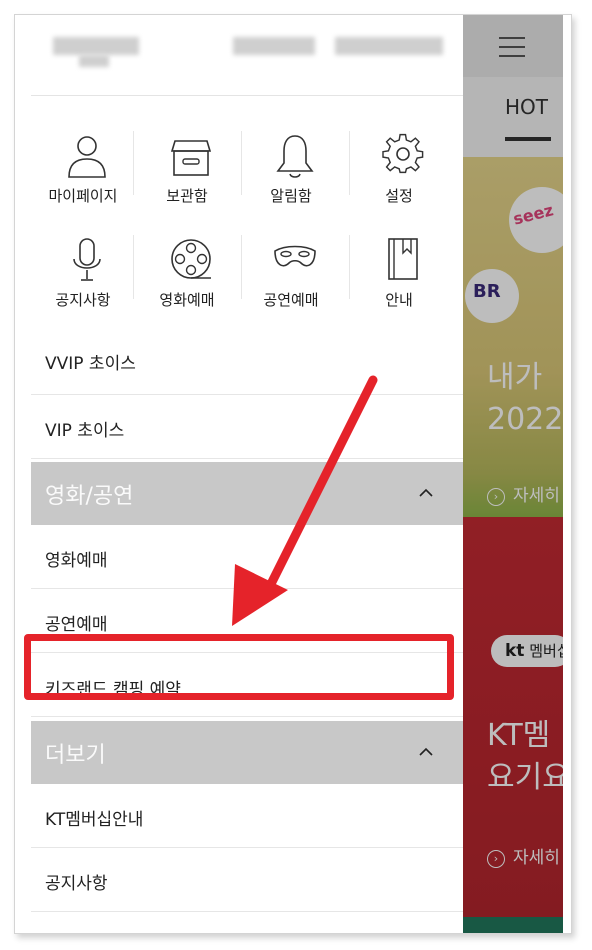 This screenshot has width=592, height=950. What do you see at coordinates (305, 500) in the screenshot?
I see `red-arrow-annotation` at bounding box center [305, 500].